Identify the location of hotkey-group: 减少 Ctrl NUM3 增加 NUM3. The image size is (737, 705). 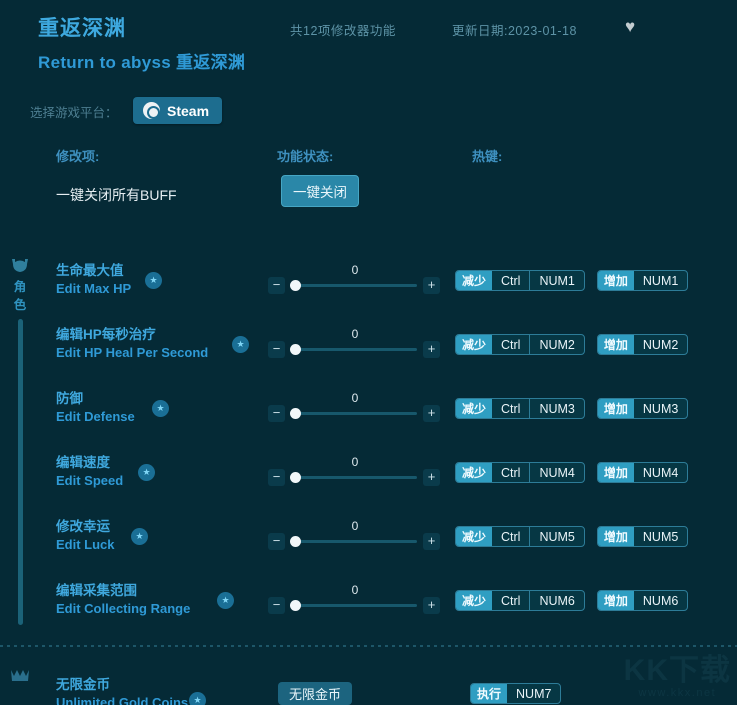
(572, 408).